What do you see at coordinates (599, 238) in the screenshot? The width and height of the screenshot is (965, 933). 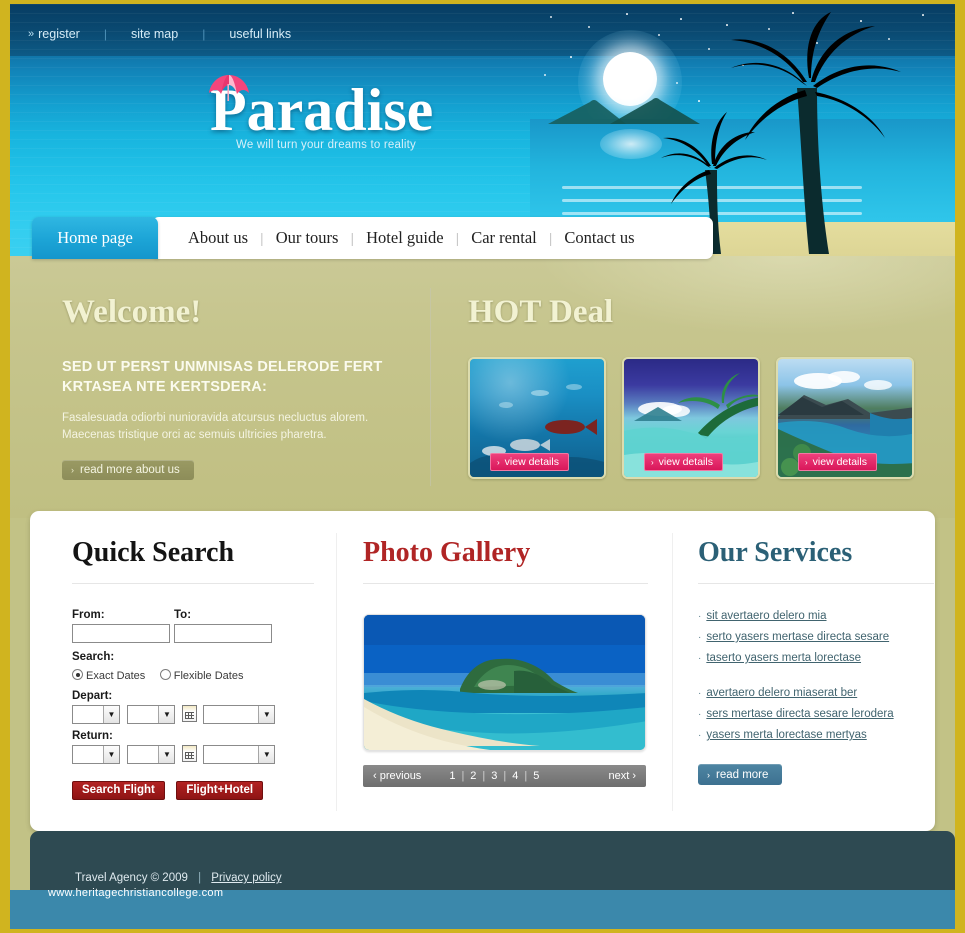 I see `nav-item-contact-us: Contact us` at bounding box center [599, 238].